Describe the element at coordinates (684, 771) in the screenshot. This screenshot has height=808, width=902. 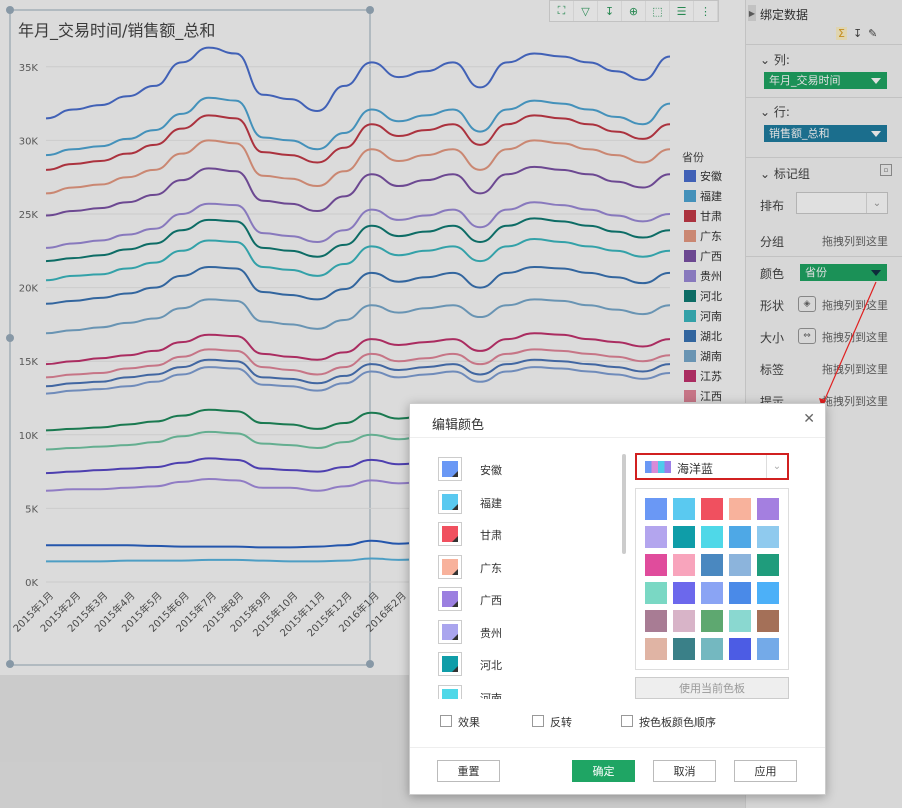
I see `cancel-button: 取消` at that location.